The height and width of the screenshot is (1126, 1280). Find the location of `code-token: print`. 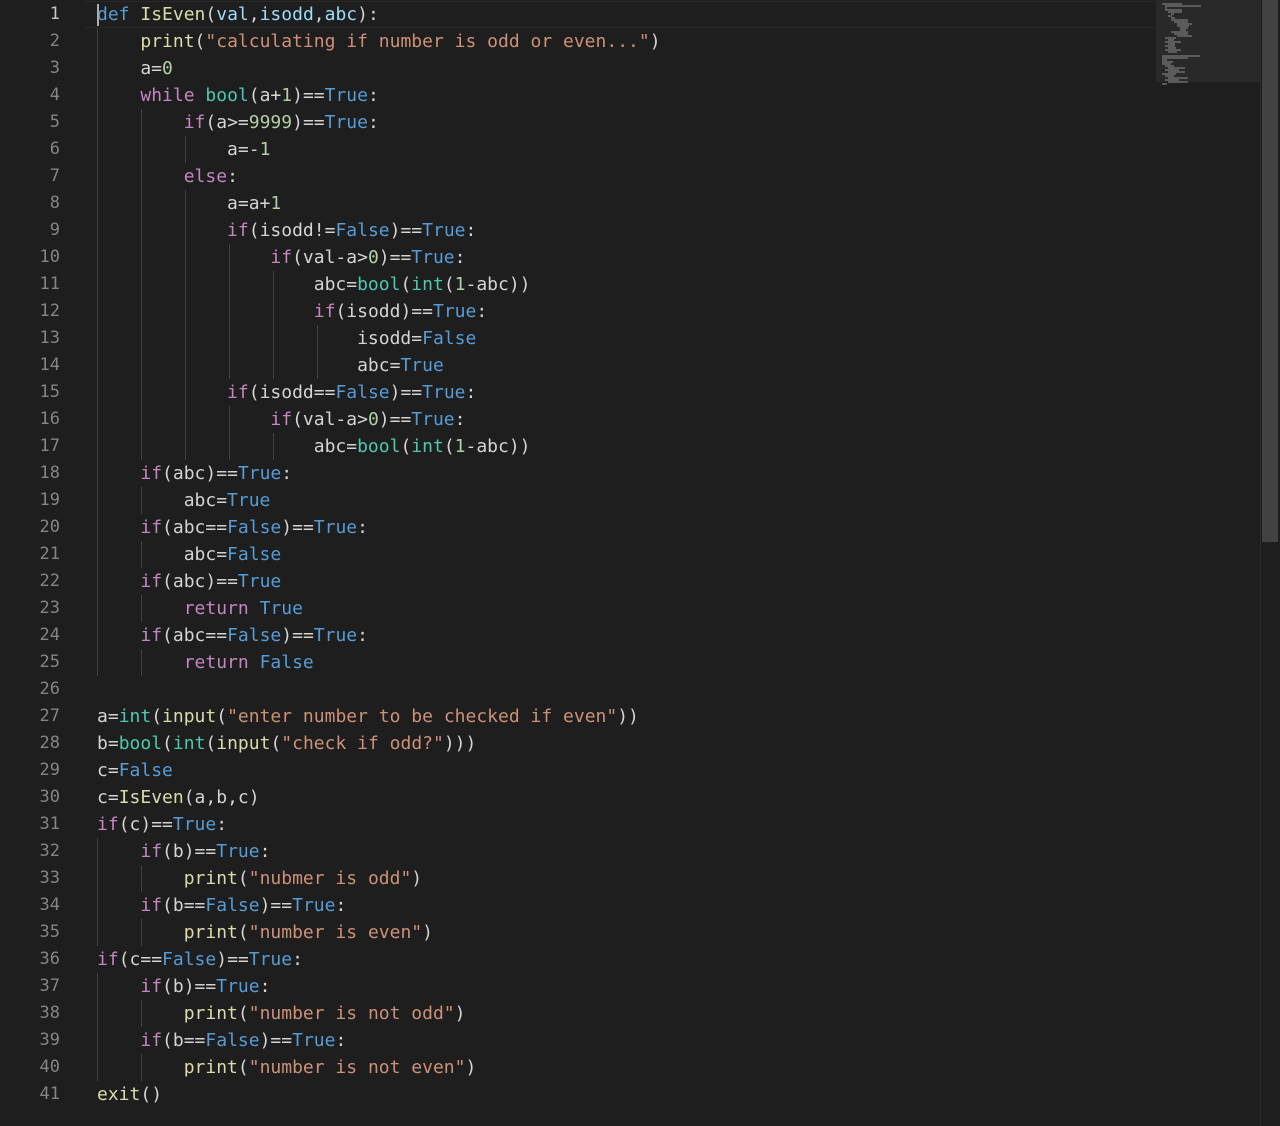

code-token: print is located at coordinates (210, 1013).